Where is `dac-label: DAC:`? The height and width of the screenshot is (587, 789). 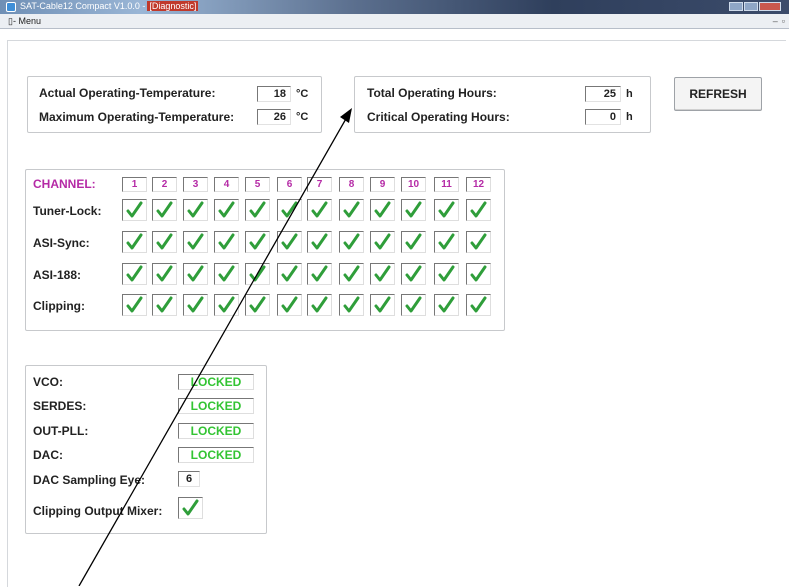 dac-label: DAC: is located at coordinates (48, 455).